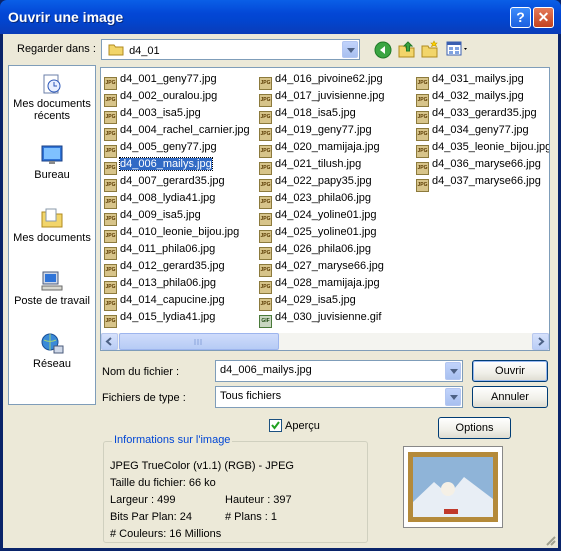 This screenshot has height=551, width=561. I want to click on my-computer-icon, so click(52, 281).